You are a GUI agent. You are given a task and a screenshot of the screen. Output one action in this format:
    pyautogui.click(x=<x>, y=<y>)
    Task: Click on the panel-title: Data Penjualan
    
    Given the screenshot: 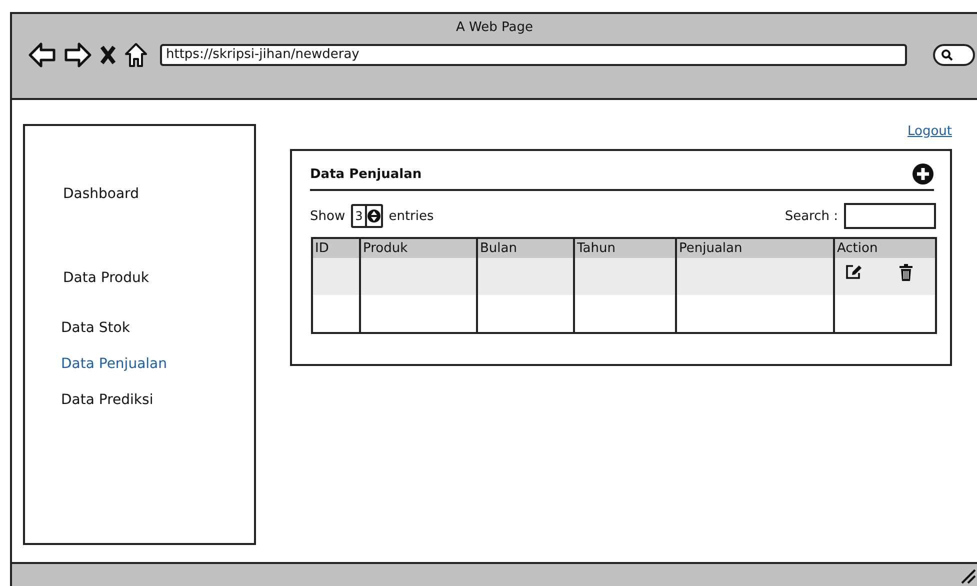 What is the action you would take?
    pyautogui.click(x=366, y=174)
    